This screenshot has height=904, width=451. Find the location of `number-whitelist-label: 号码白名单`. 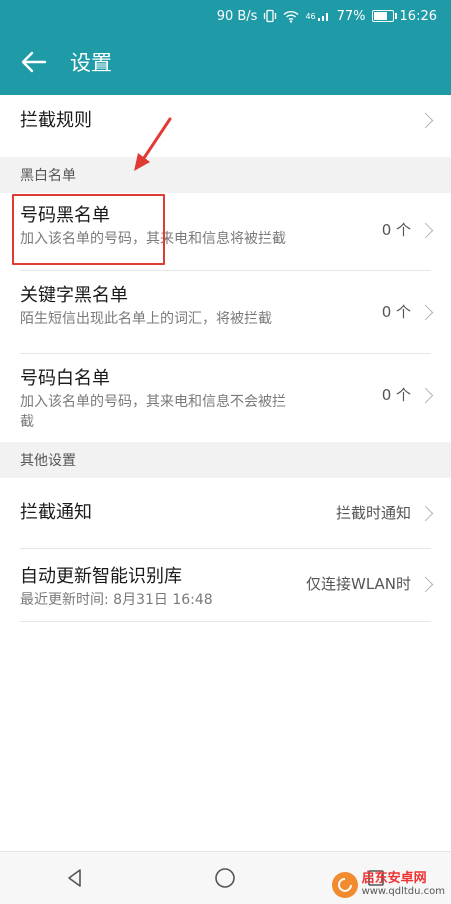

number-whitelist-label: 号码白名单 is located at coordinates (65, 378).